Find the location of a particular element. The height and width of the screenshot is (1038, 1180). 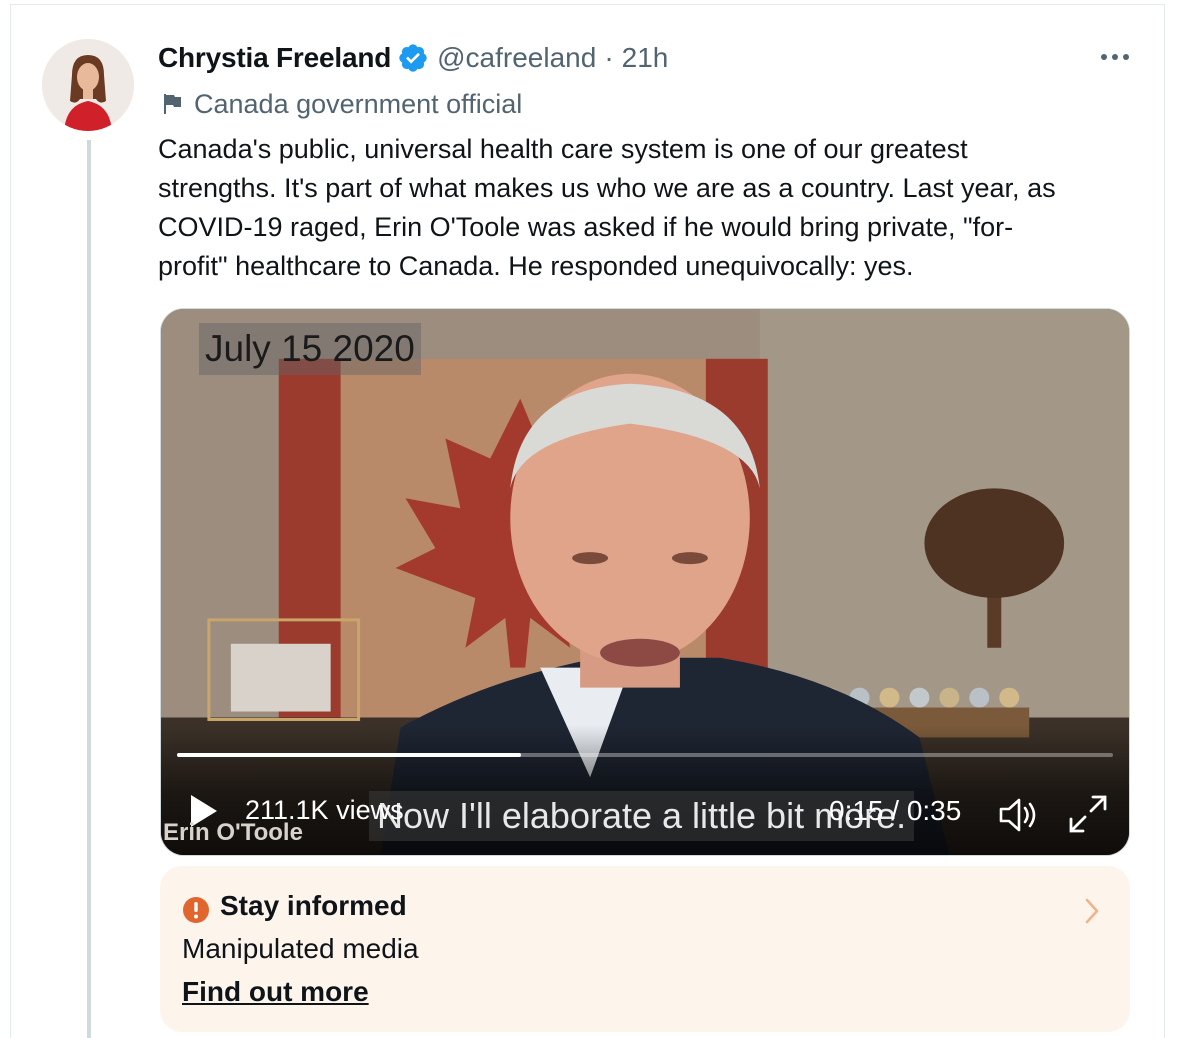

thread-line is located at coordinates (89, 589).